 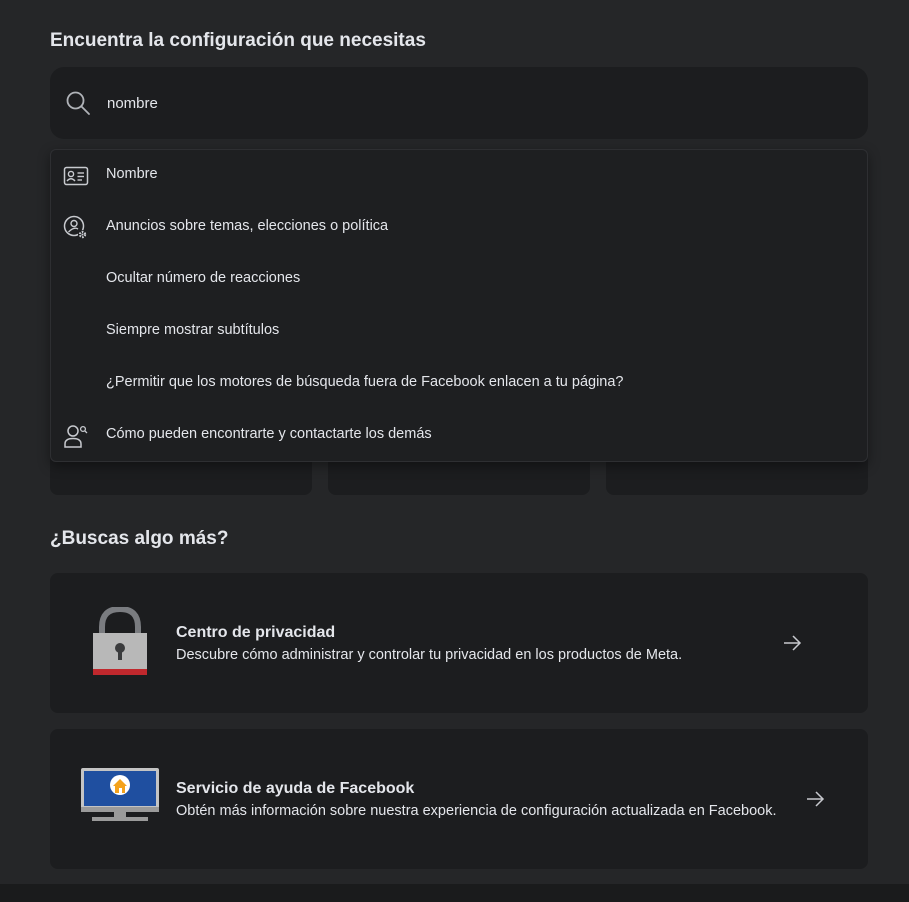 What do you see at coordinates (76, 176) in the screenshot?
I see `id-card-icon` at bounding box center [76, 176].